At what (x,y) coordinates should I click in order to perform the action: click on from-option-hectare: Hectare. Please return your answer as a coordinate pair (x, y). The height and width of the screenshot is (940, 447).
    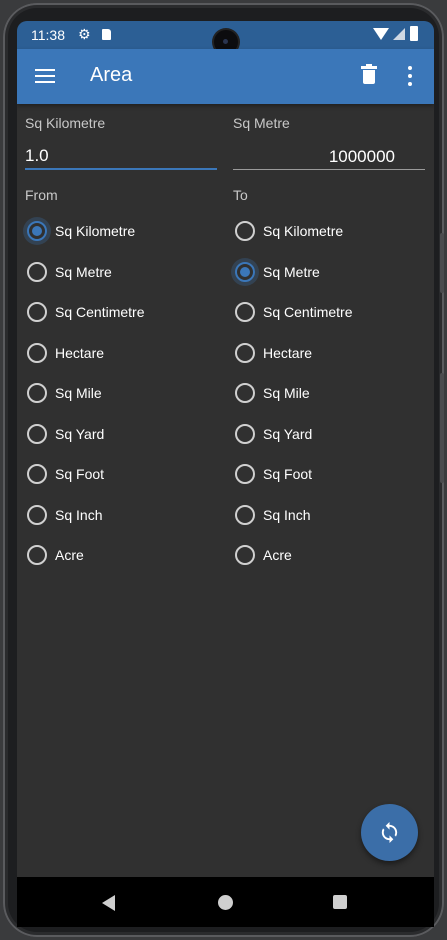
    Looking at the image, I should click on (122, 353).